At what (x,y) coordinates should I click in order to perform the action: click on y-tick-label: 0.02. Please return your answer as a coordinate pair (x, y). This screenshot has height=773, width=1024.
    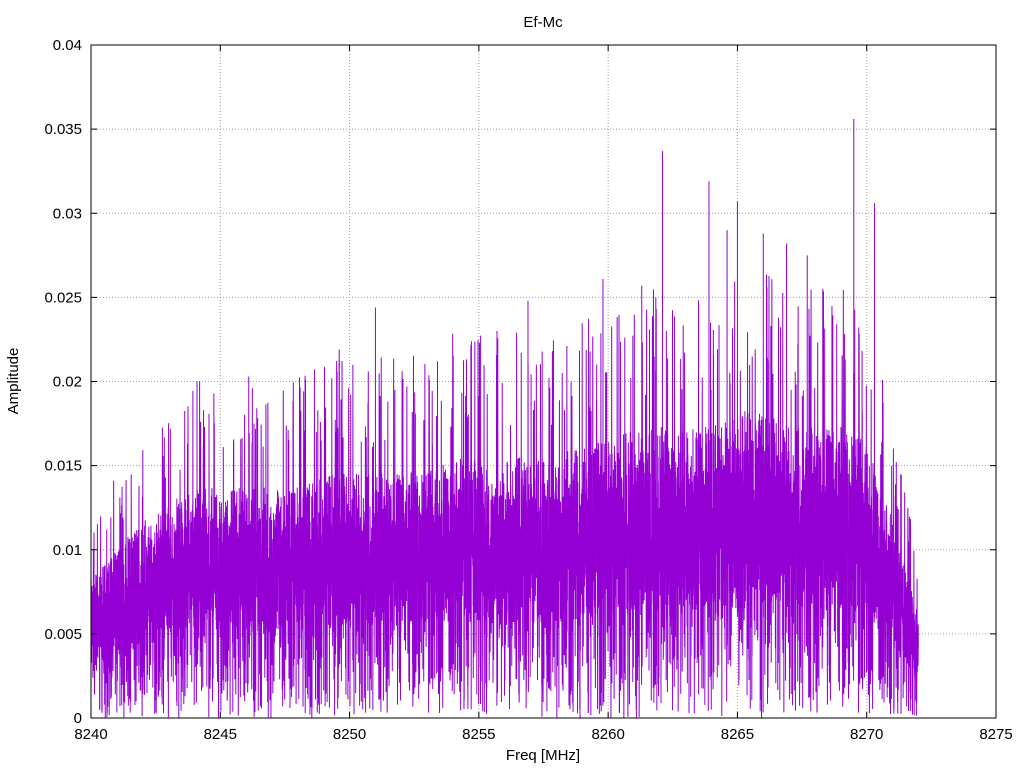
    Looking at the image, I should click on (67, 382).